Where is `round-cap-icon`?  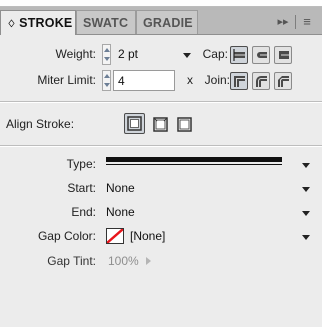
round-cap-icon is located at coordinates (262, 55).